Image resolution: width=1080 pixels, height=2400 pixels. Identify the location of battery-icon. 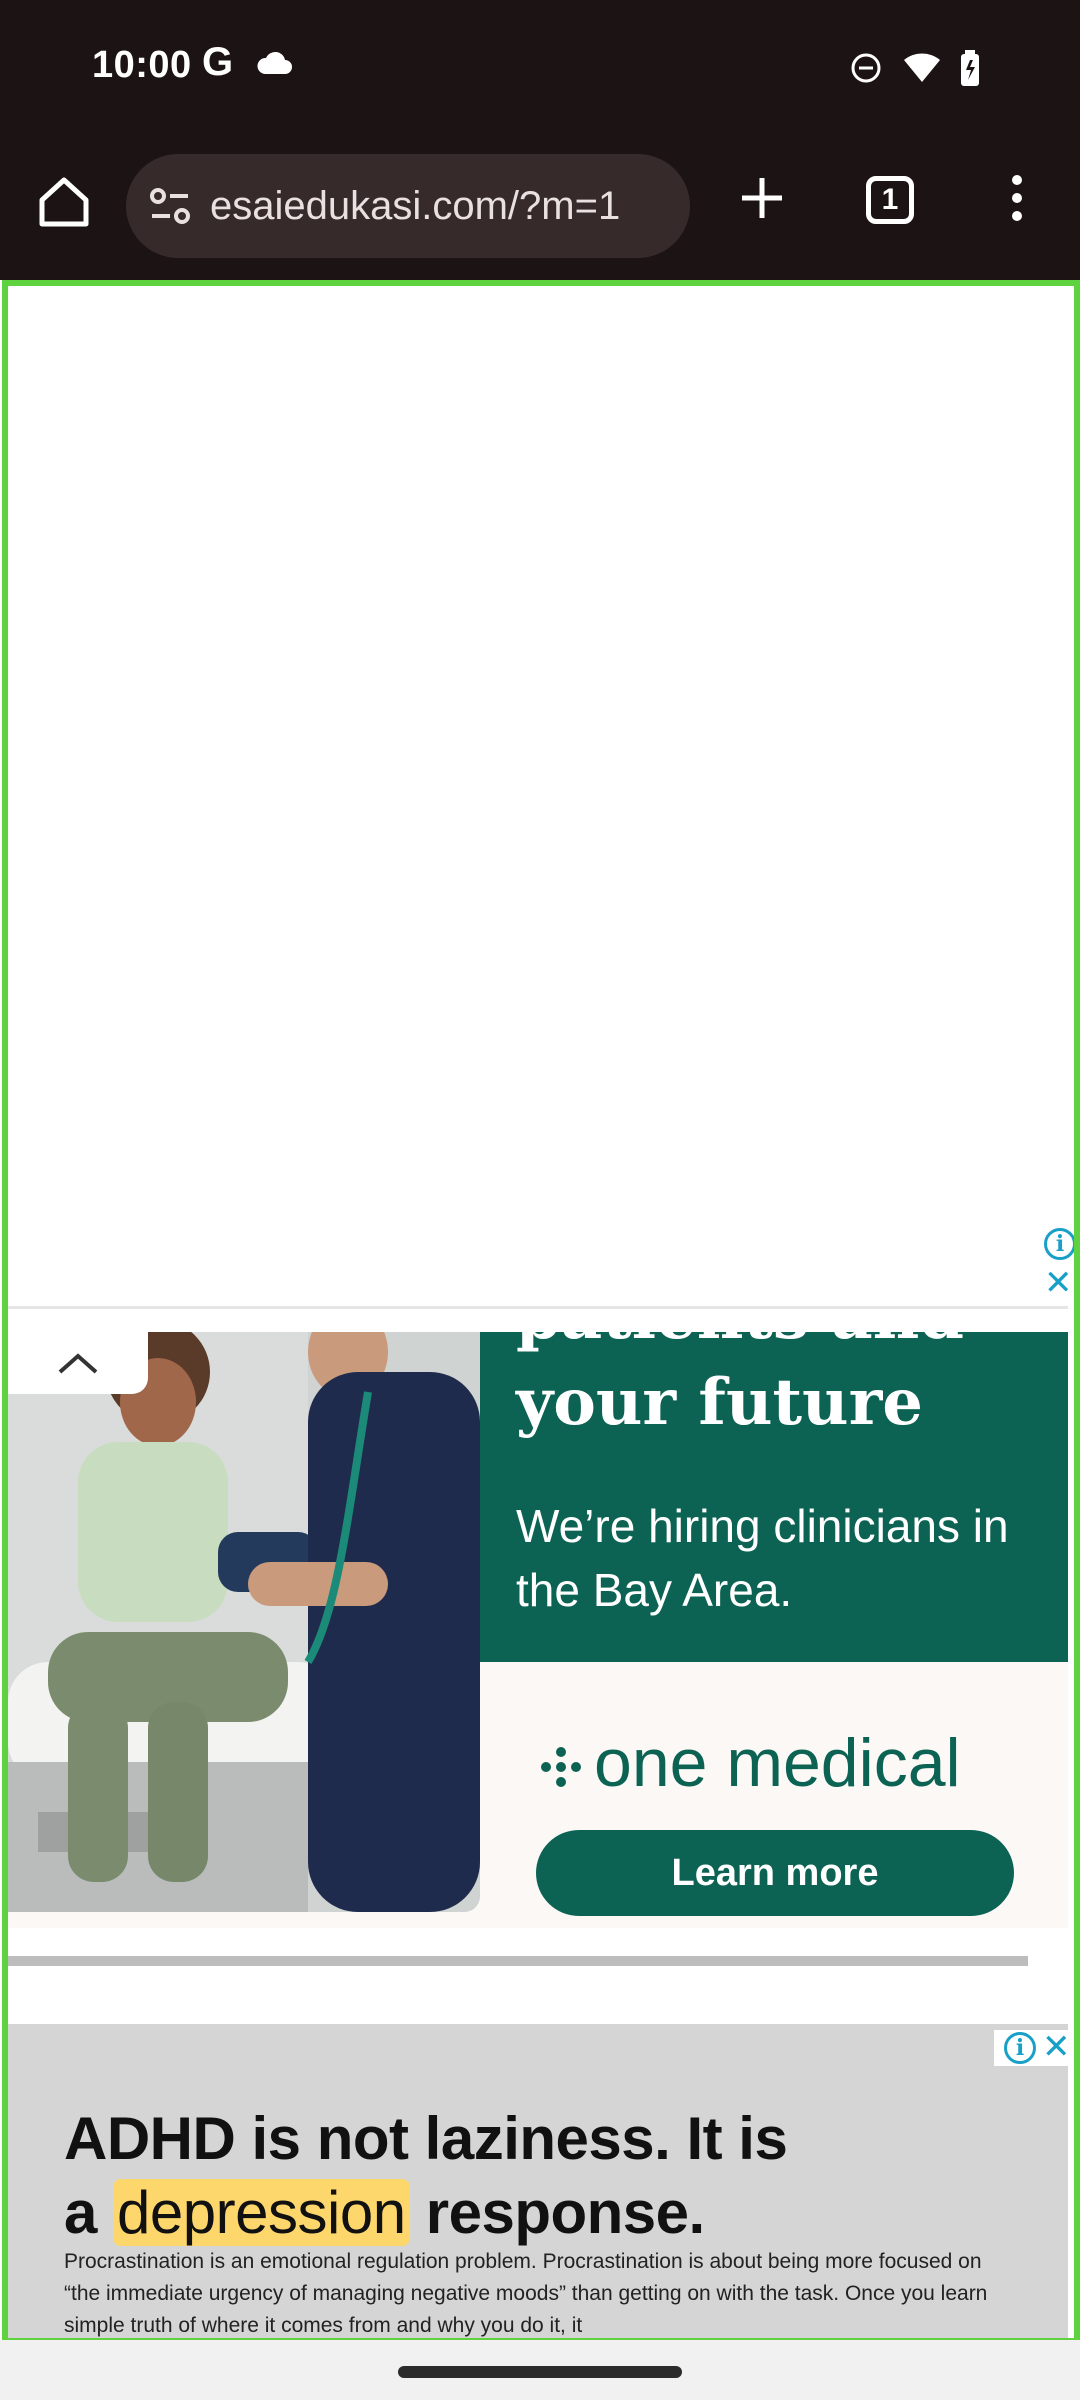
(970, 68).